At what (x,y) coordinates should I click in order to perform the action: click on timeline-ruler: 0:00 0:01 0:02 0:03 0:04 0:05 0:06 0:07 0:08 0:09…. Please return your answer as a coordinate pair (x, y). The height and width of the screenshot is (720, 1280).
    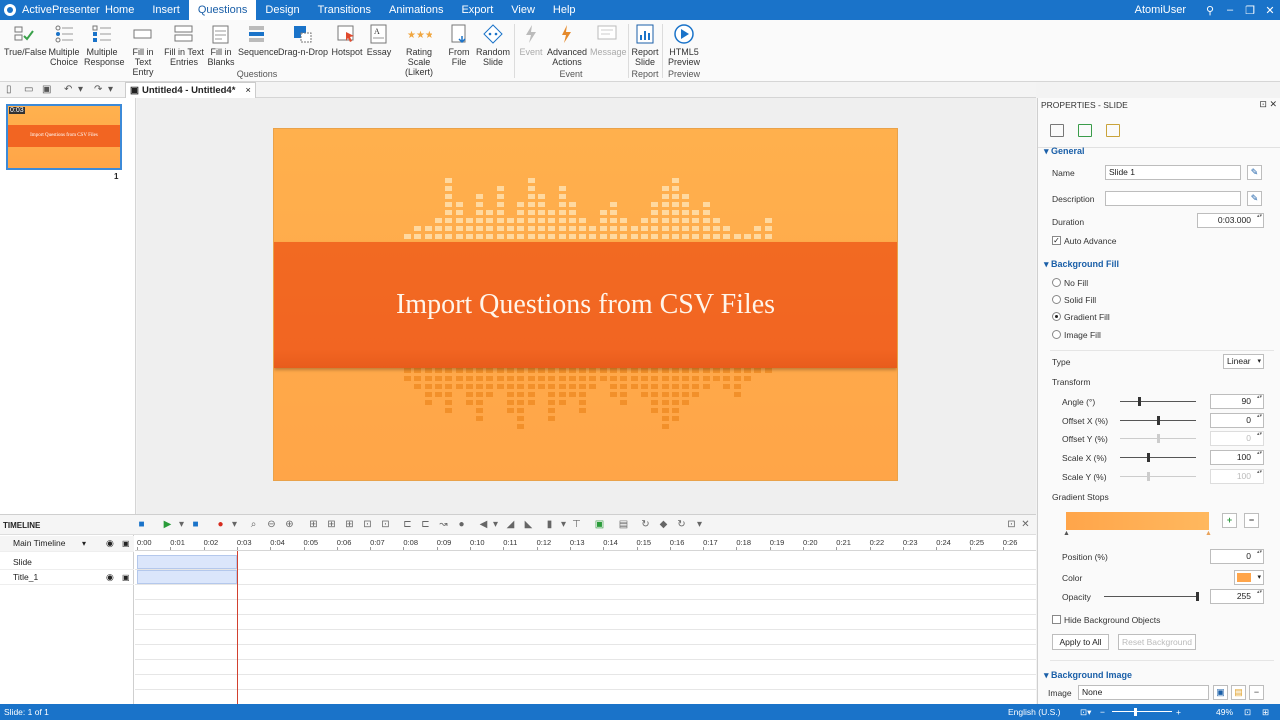
    Looking at the image, I should click on (585, 543).